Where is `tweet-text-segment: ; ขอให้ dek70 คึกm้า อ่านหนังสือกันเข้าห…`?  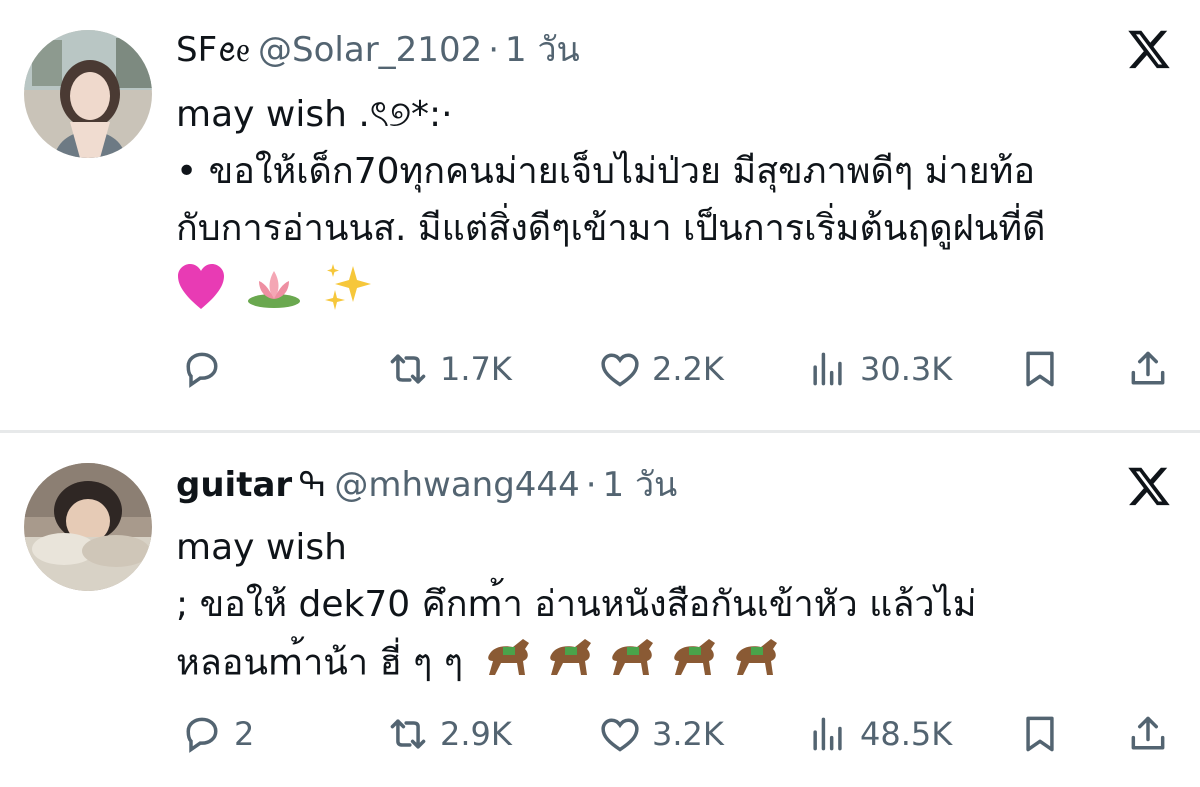 tweet-text-segment: ; ขอให้ dek70 คึกm้า อ่านหนังสือกันเข้าห… is located at coordinates (576, 604).